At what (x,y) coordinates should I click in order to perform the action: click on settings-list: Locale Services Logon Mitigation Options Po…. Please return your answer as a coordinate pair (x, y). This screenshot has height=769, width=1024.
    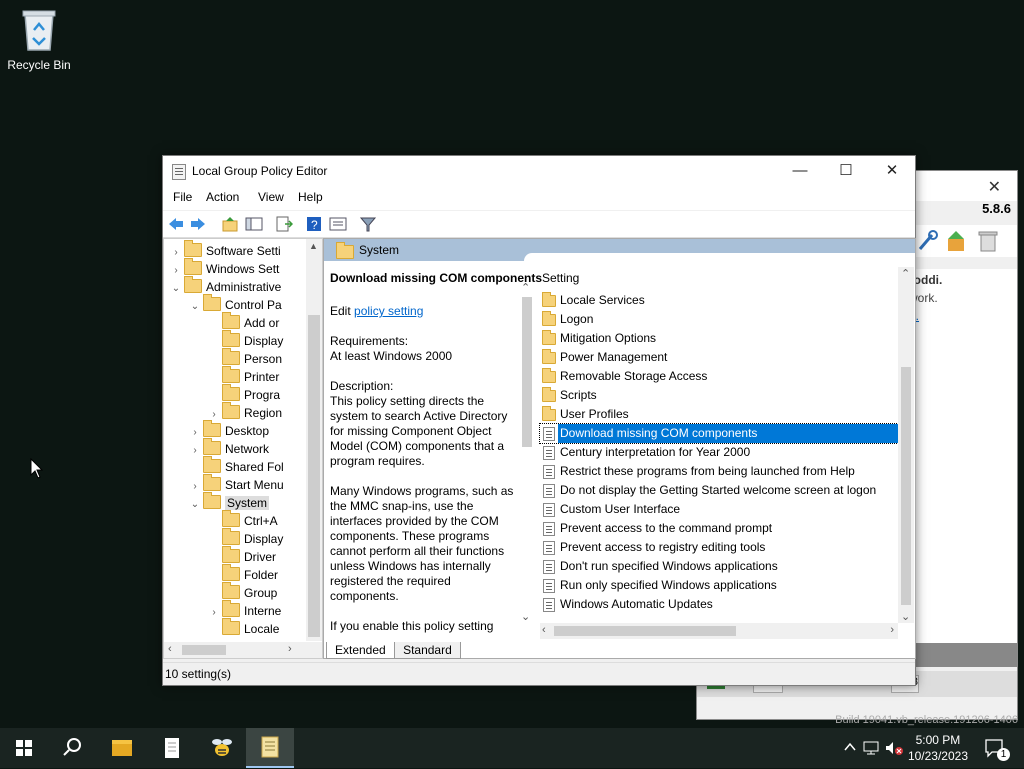
    Looking at the image, I should click on (720, 452).